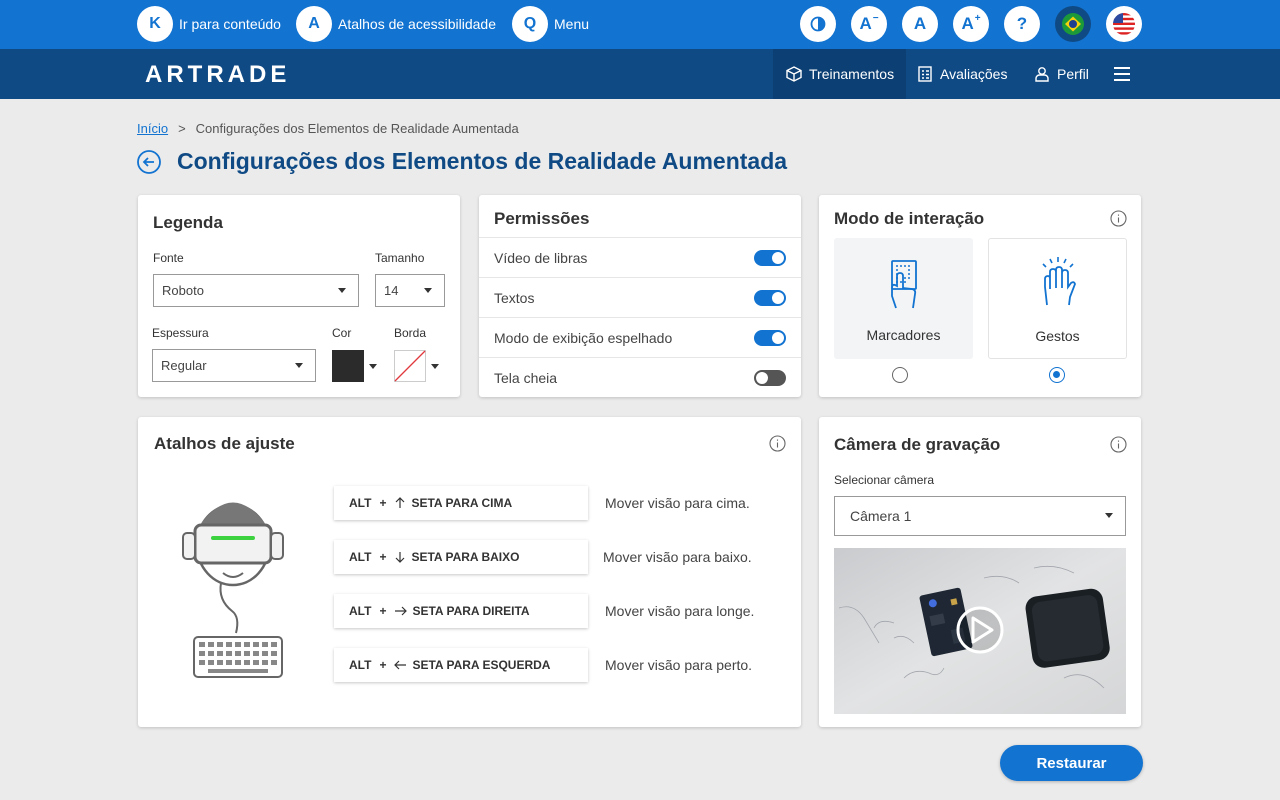 The height and width of the screenshot is (800, 1280). I want to click on accessibility-shortcuts-link: A Atalhos de acessibilidade, so click(396, 24).